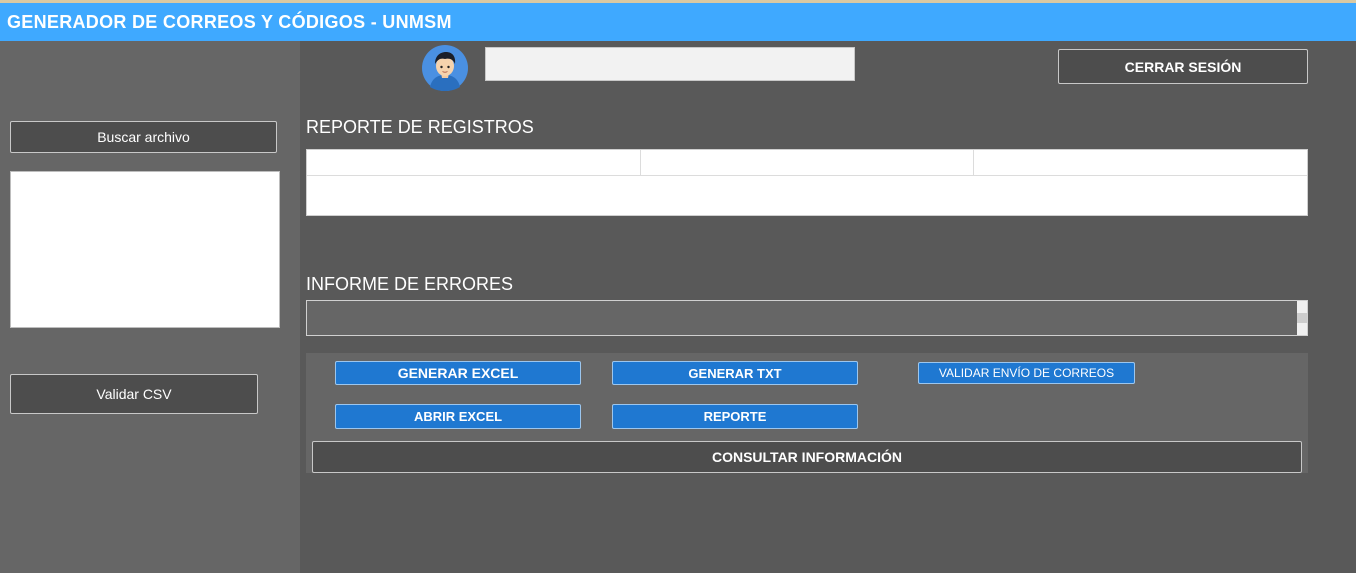 Image resolution: width=1356 pixels, height=573 pixels. I want to click on error-report-area, so click(807, 318).